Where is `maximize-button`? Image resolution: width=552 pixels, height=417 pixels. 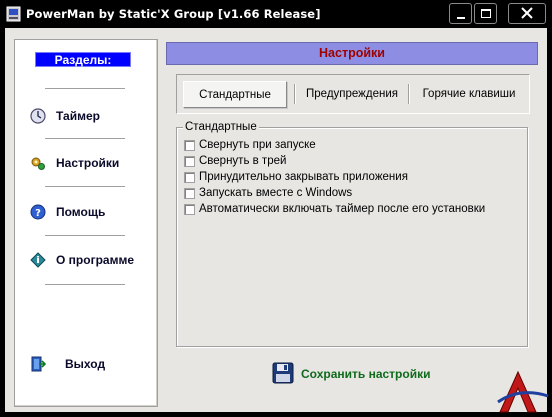
maximize-button is located at coordinates (485, 13).